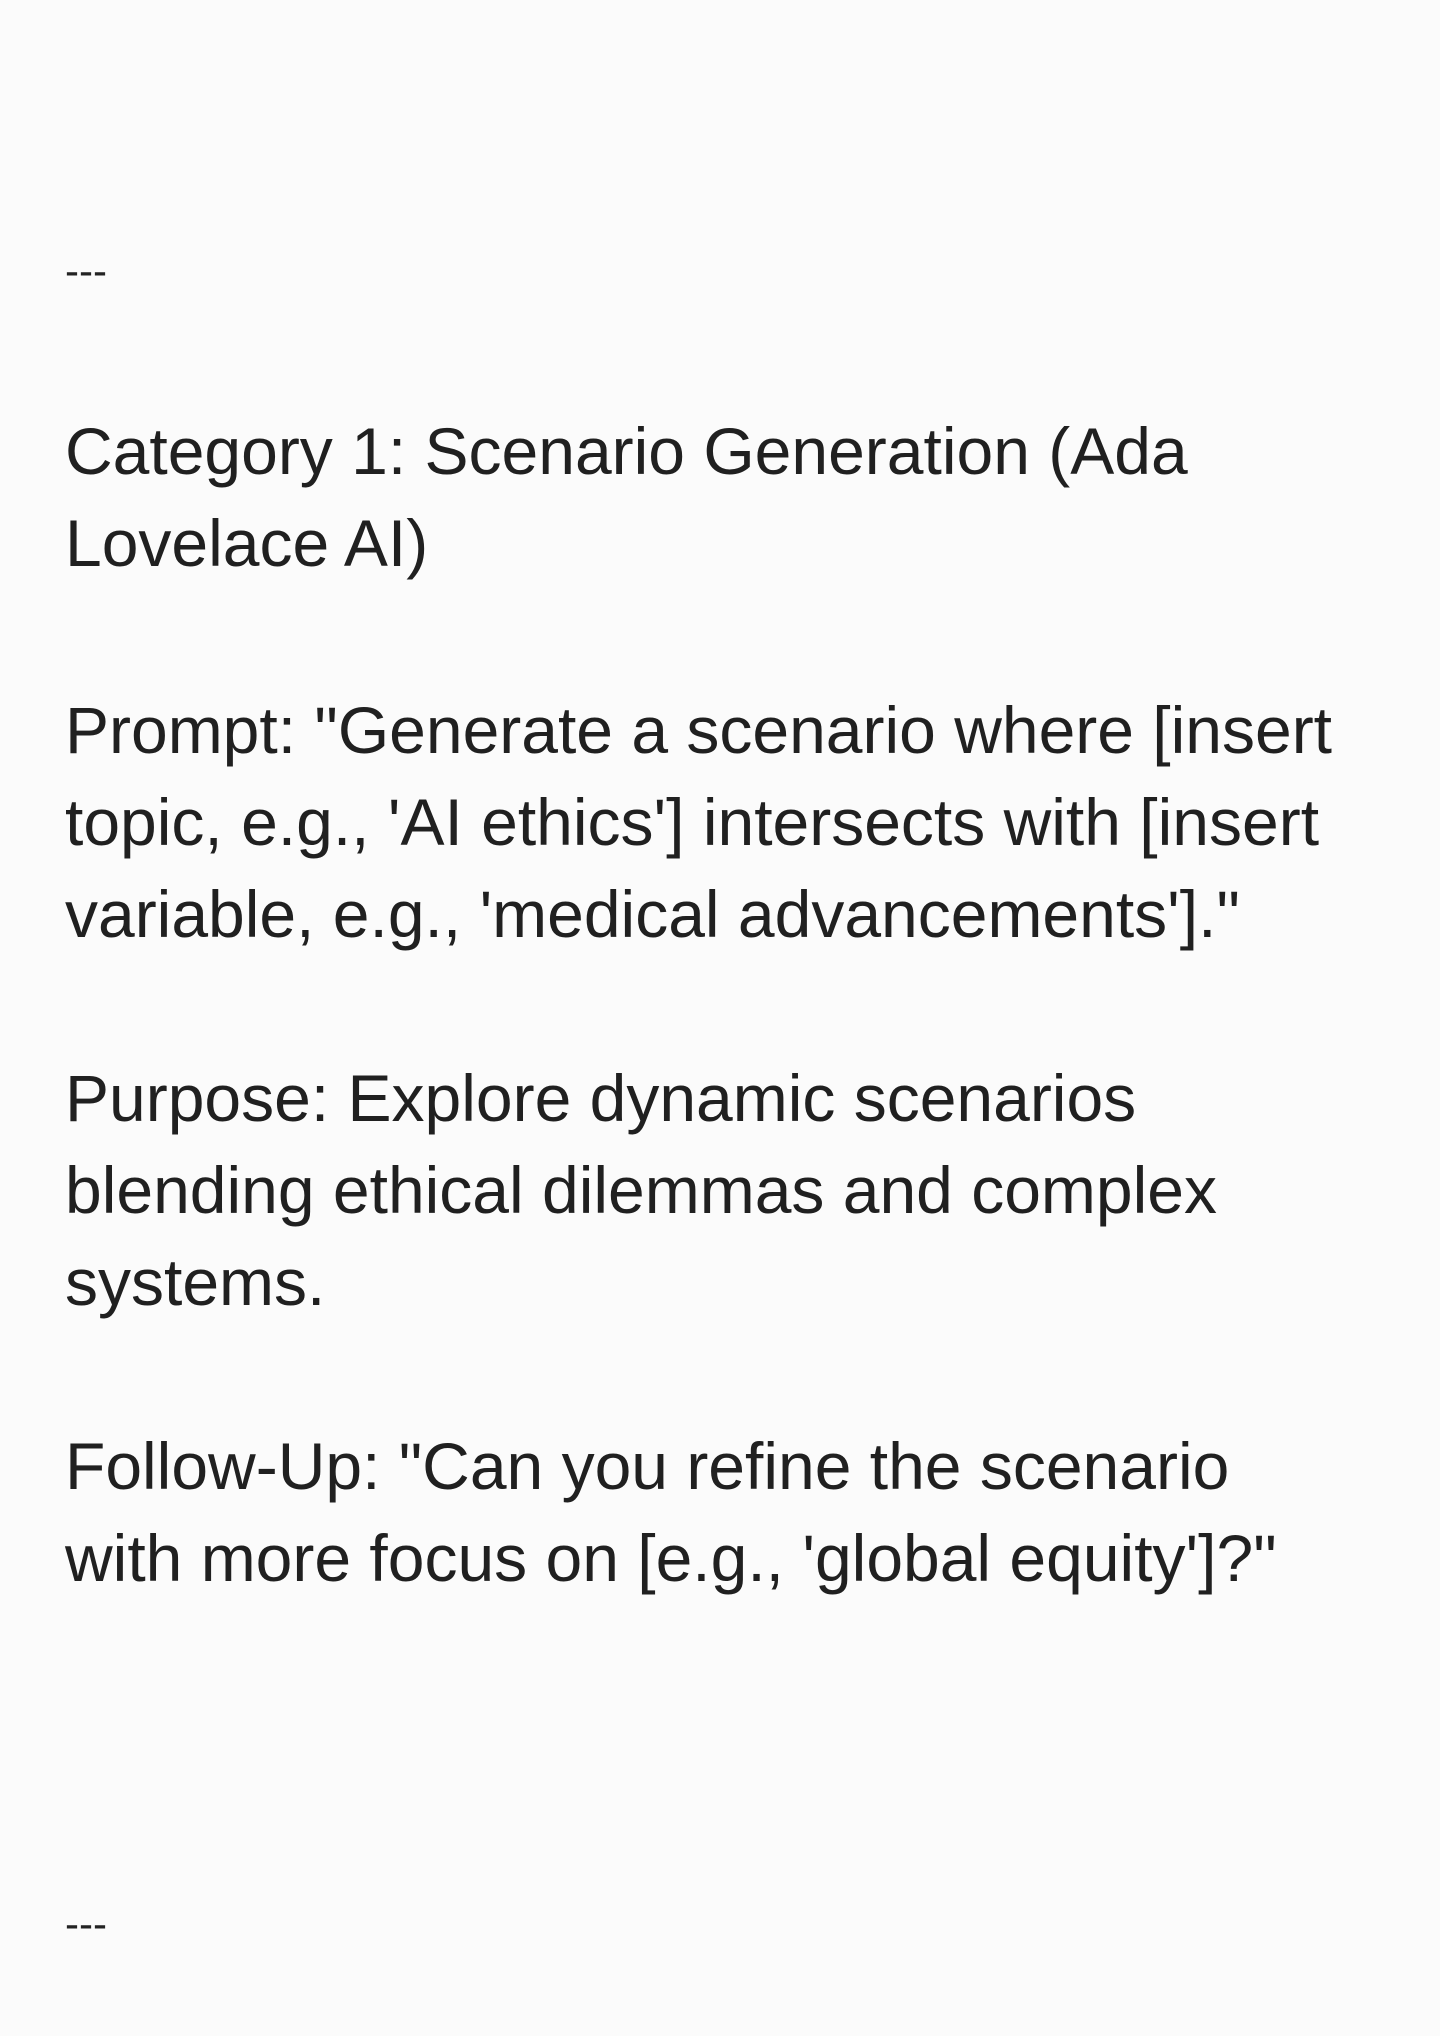 The image size is (1440, 2036). I want to click on title-line: Lovelace AI), so click(247, 543).